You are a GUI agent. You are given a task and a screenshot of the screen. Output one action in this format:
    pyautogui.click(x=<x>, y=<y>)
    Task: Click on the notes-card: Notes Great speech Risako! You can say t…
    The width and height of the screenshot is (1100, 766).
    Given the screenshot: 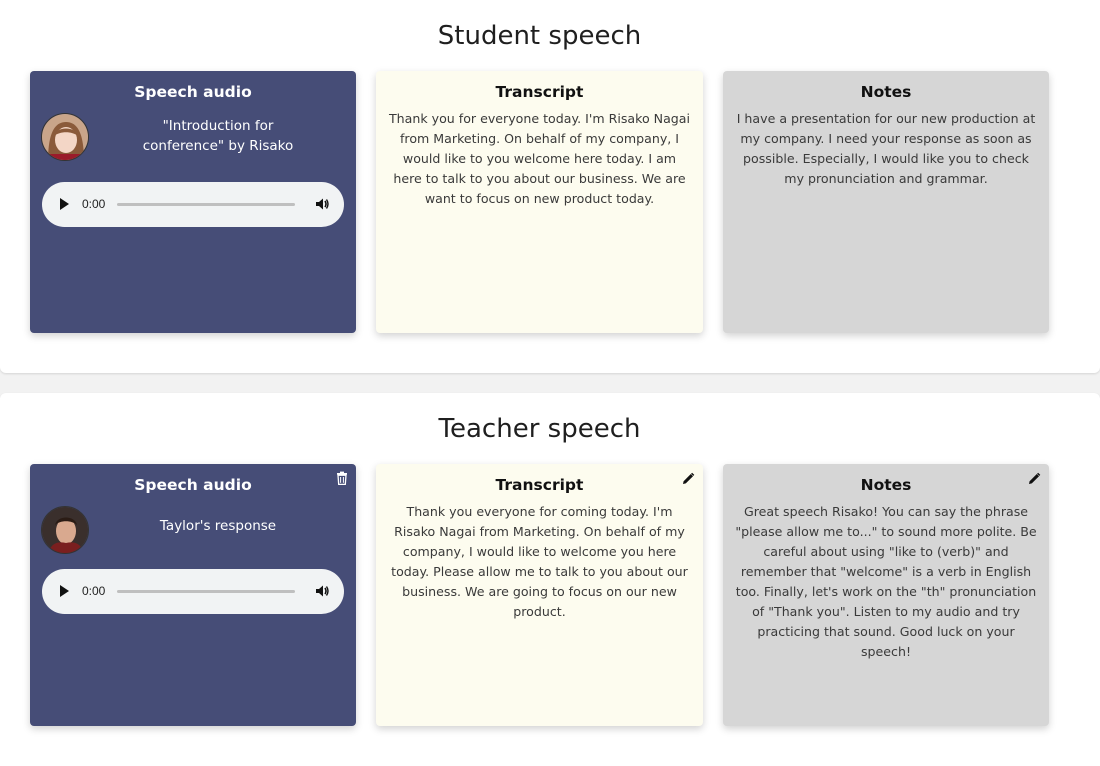 What is the action you would take?
    pyautogui.click(x=886, y=595)
    